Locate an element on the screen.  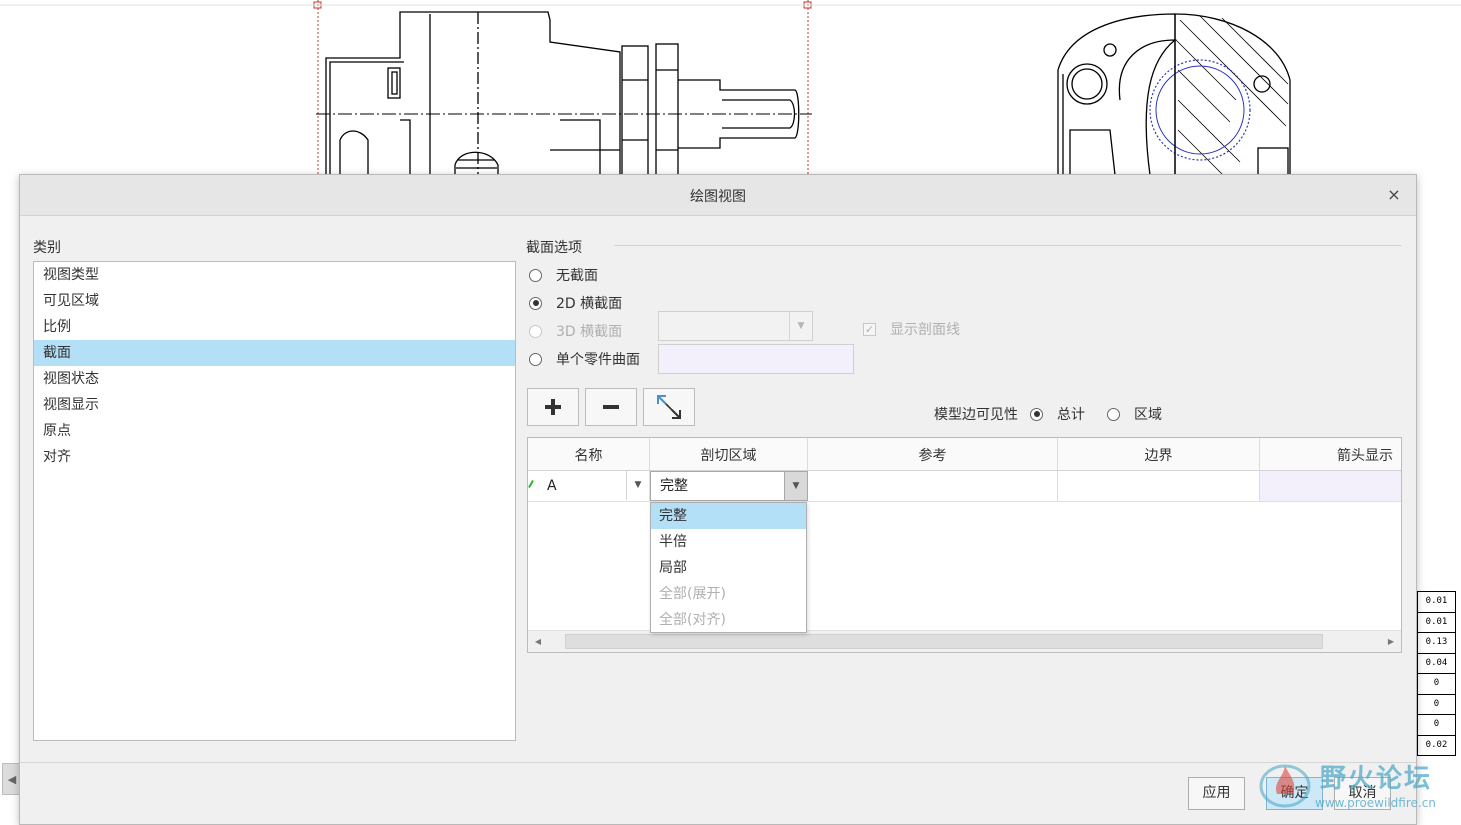
remove-section-button is located at coordinates (611, 407).